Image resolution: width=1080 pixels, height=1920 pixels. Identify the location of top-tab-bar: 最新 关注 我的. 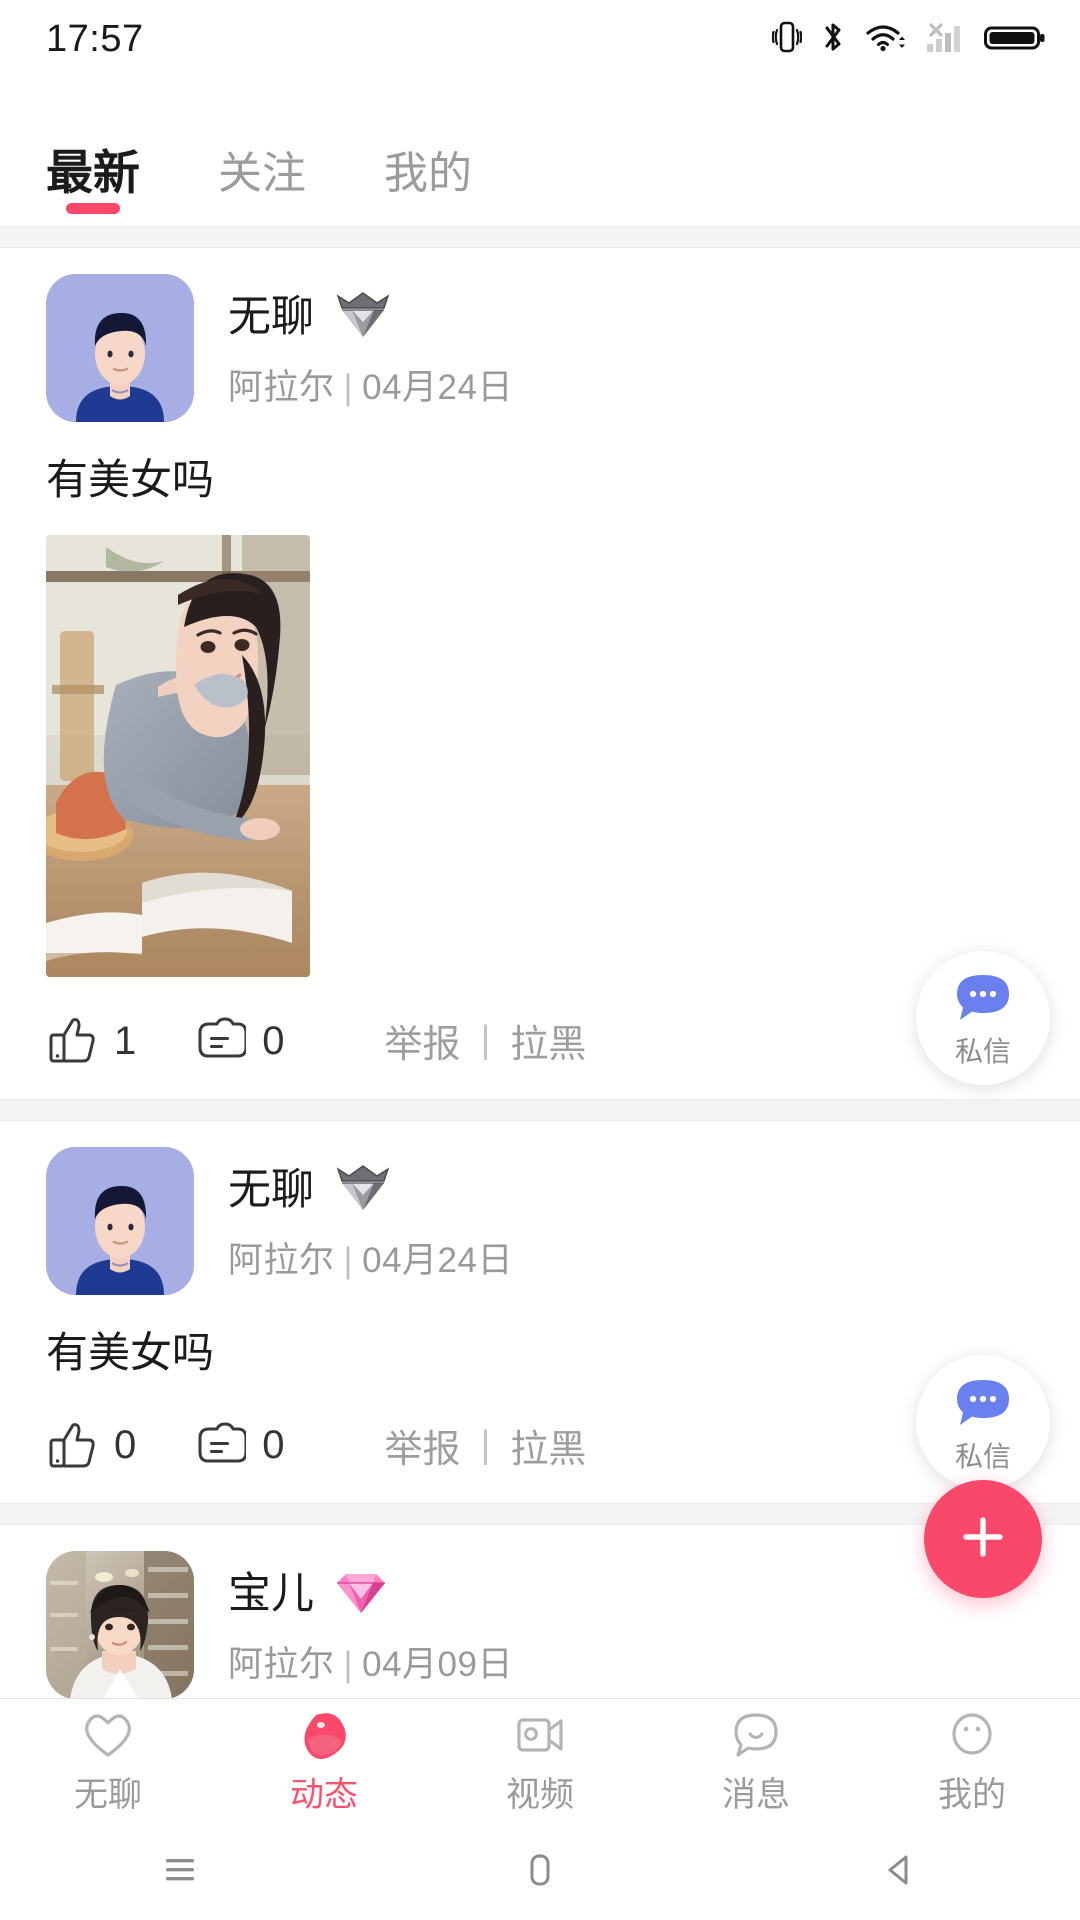
(540, 152).